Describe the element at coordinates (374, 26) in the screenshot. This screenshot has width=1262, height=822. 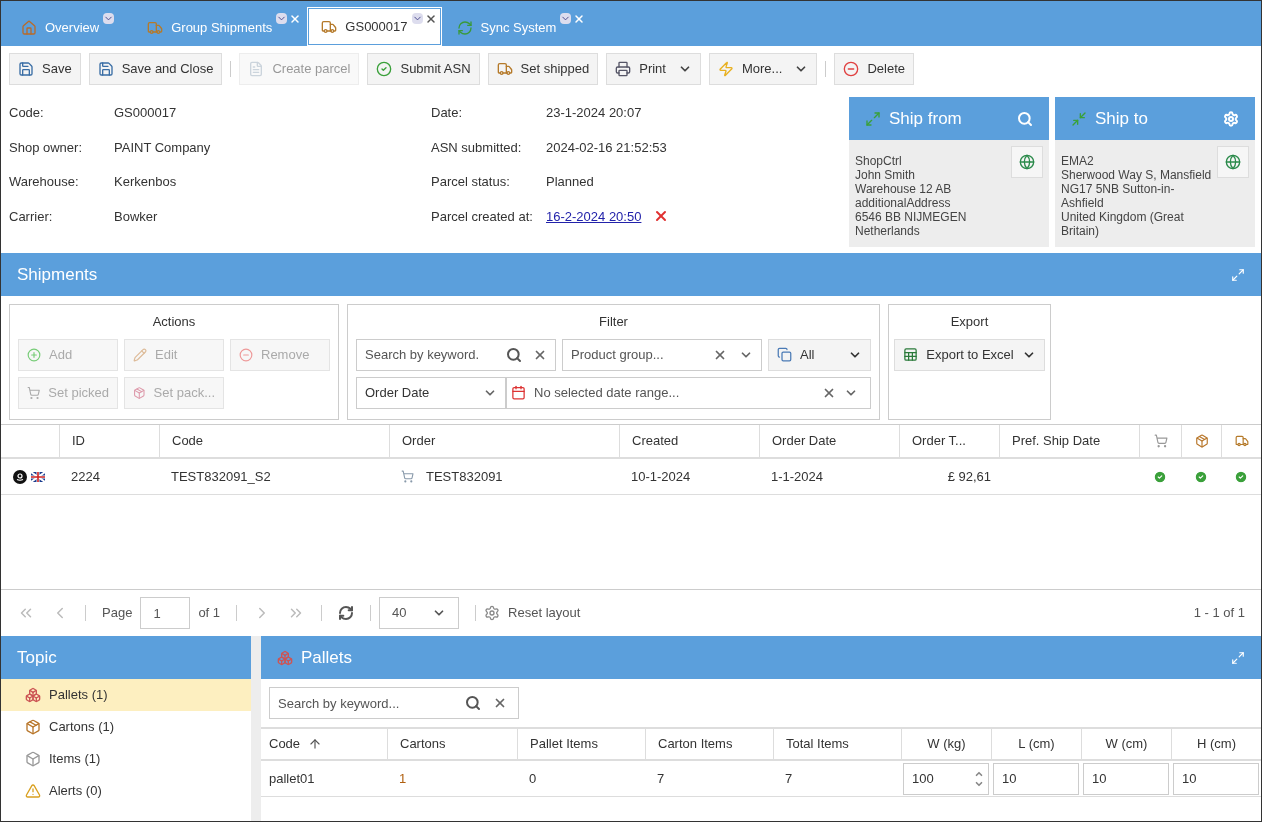
I see `tab: GS000017` at that location.